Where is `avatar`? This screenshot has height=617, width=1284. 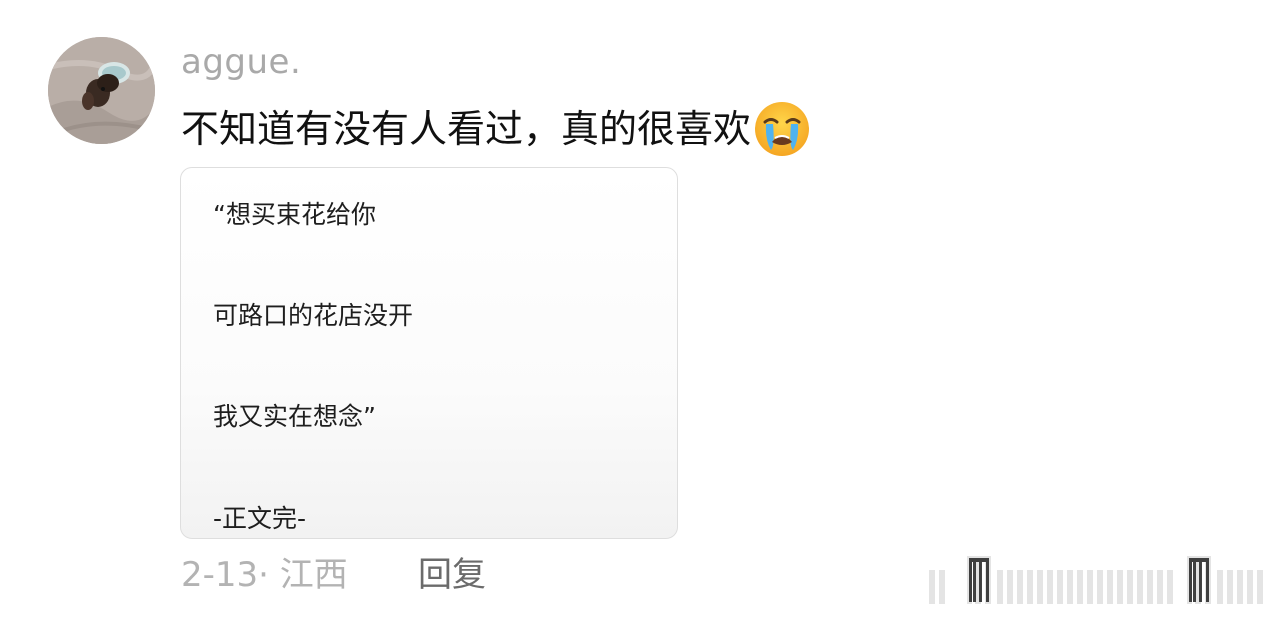 avatar is located at coordinates (101, 90).